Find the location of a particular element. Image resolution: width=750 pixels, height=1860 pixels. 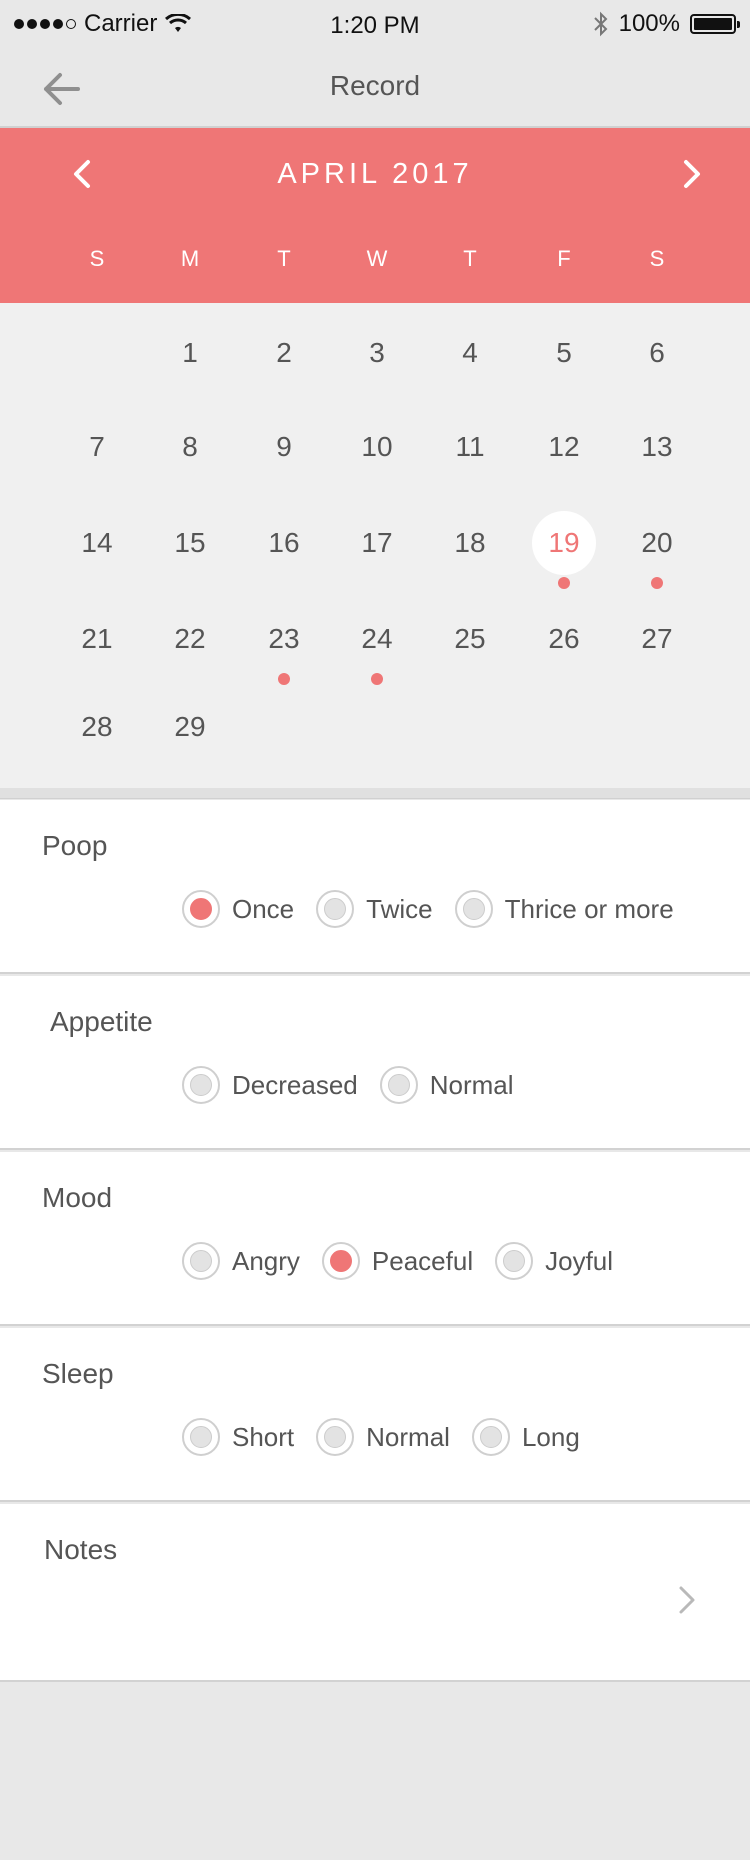

calendar-day: 17 is located at coordinates (377, 543).